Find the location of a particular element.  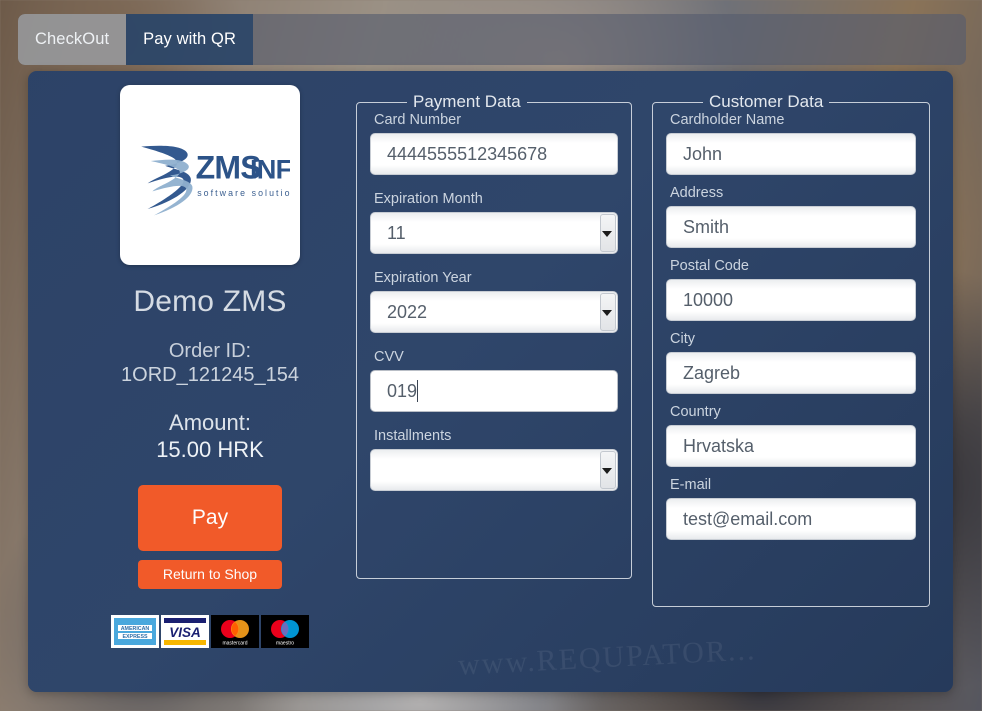

amount-label: Amount: is located at coordinates (210, 422).